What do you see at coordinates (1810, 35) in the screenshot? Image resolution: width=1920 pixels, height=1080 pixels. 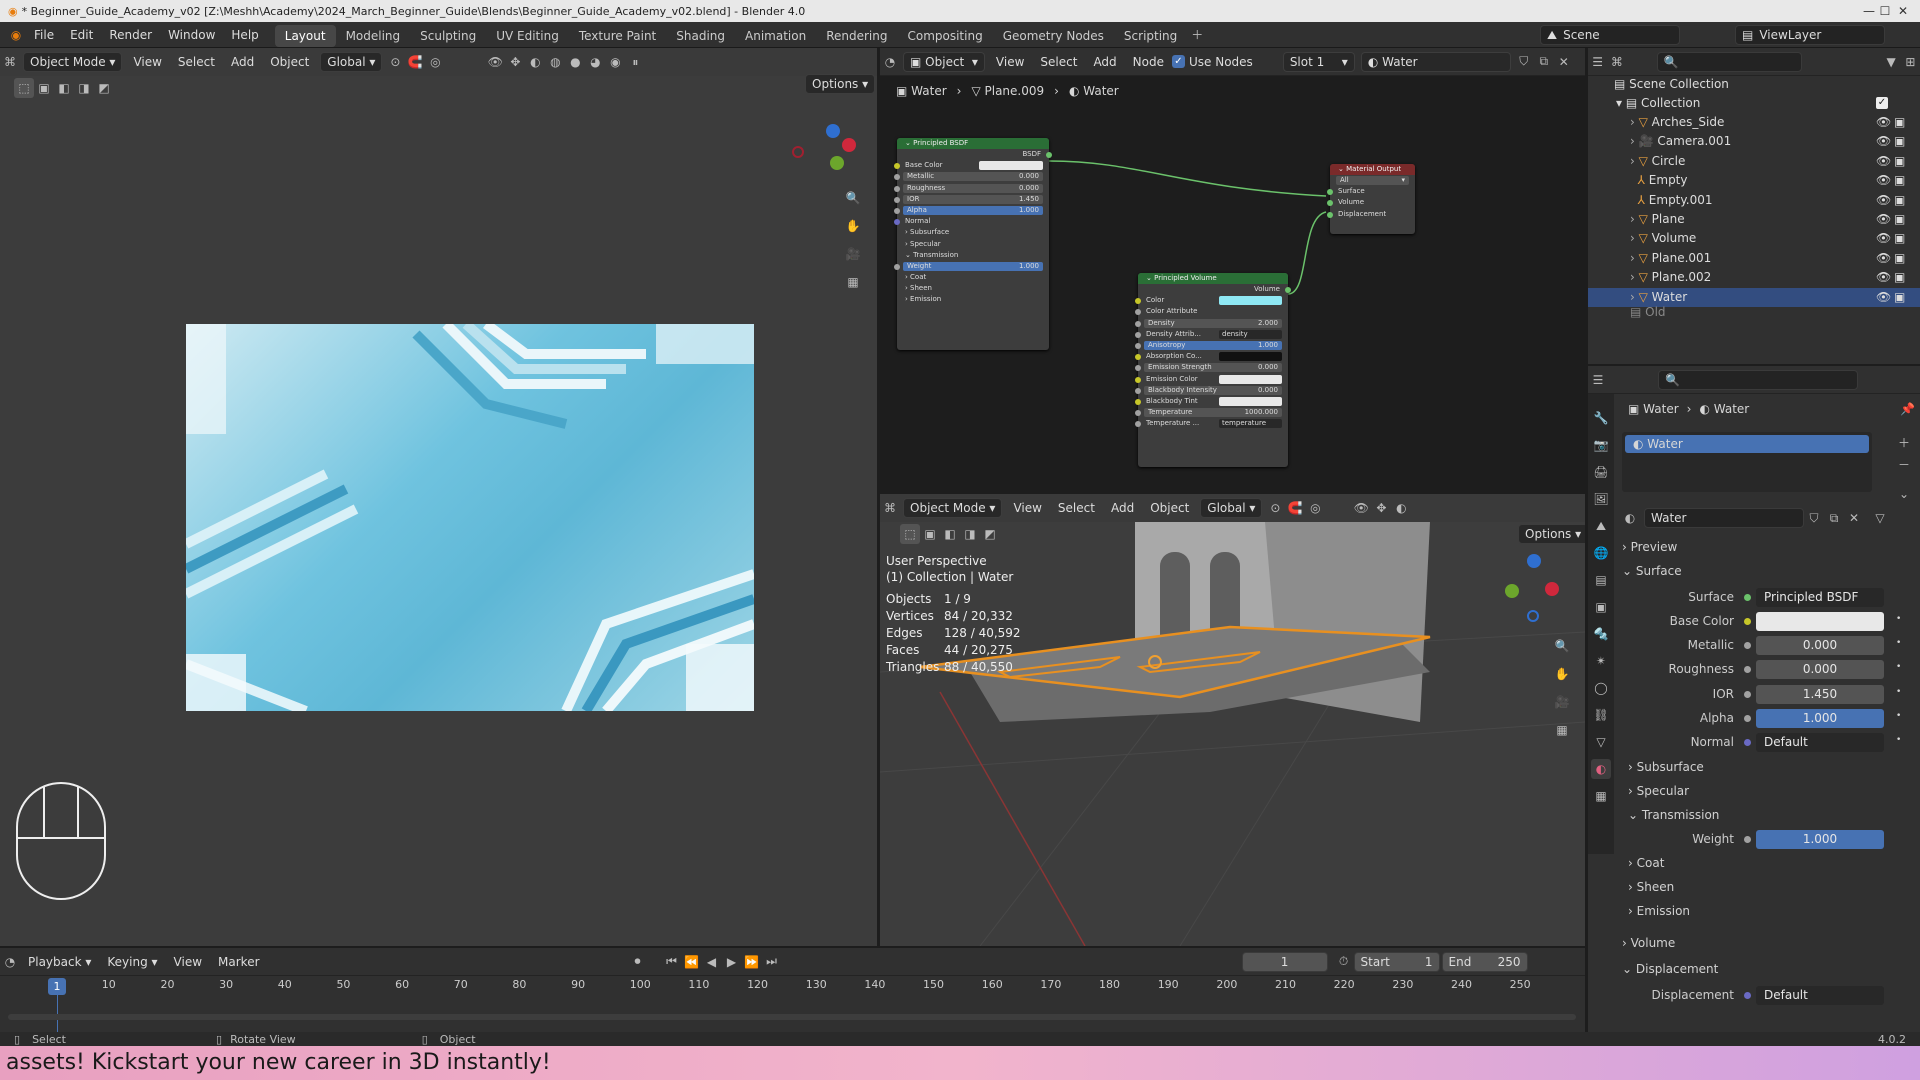 I see `viewlayer-selector: ▤ ViewLayer` at bounding box center [1810, 35].